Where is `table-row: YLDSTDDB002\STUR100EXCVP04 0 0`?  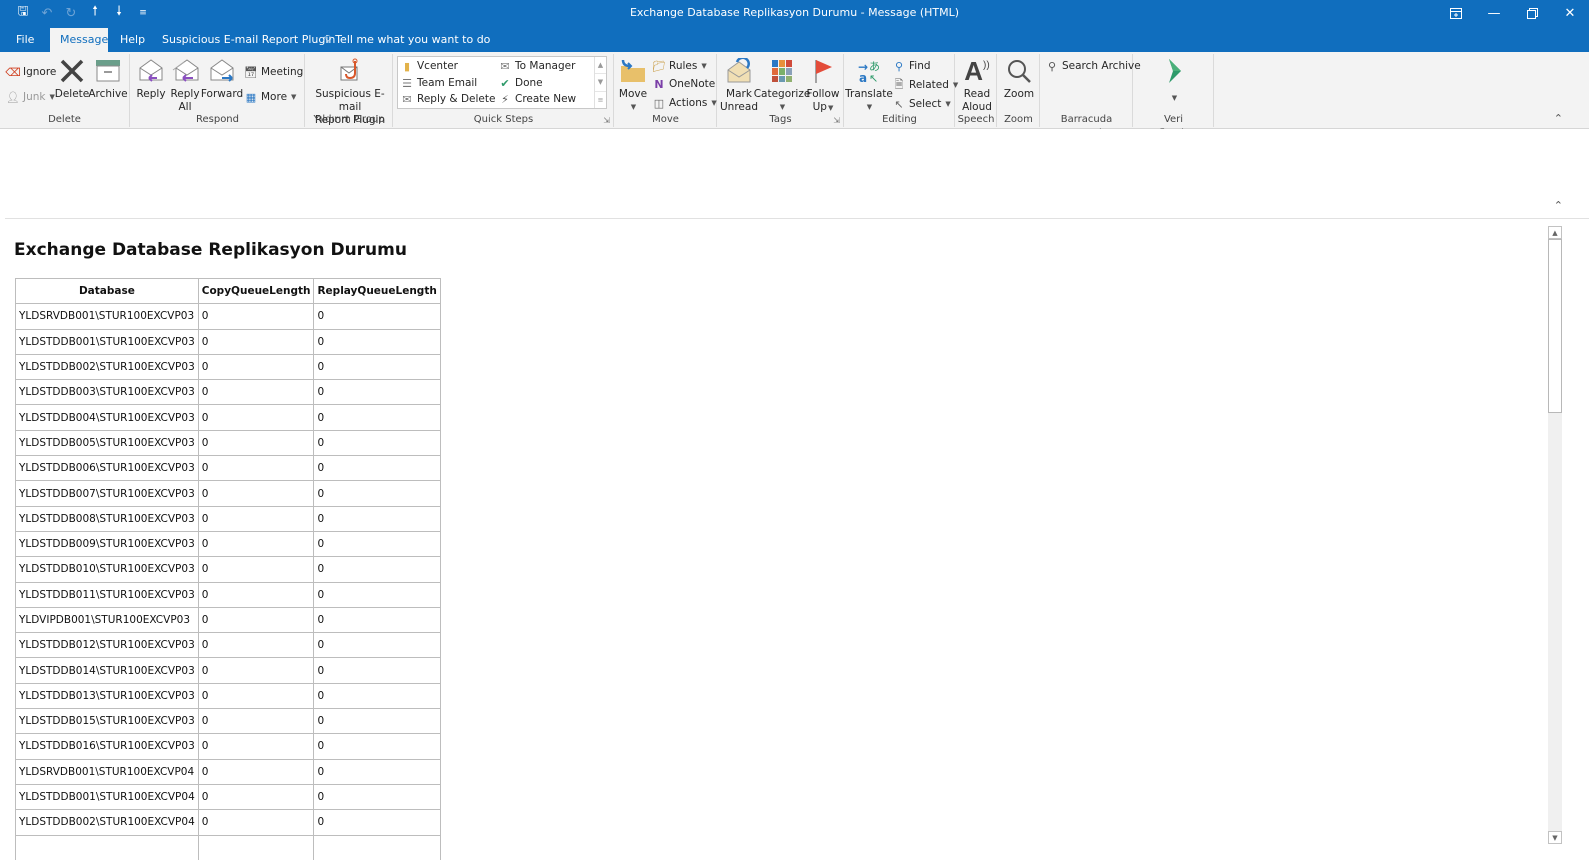
table-row: YLDSTDDB002\STUR100EXCVP04 0 0 is located at coordinates (228, 822).